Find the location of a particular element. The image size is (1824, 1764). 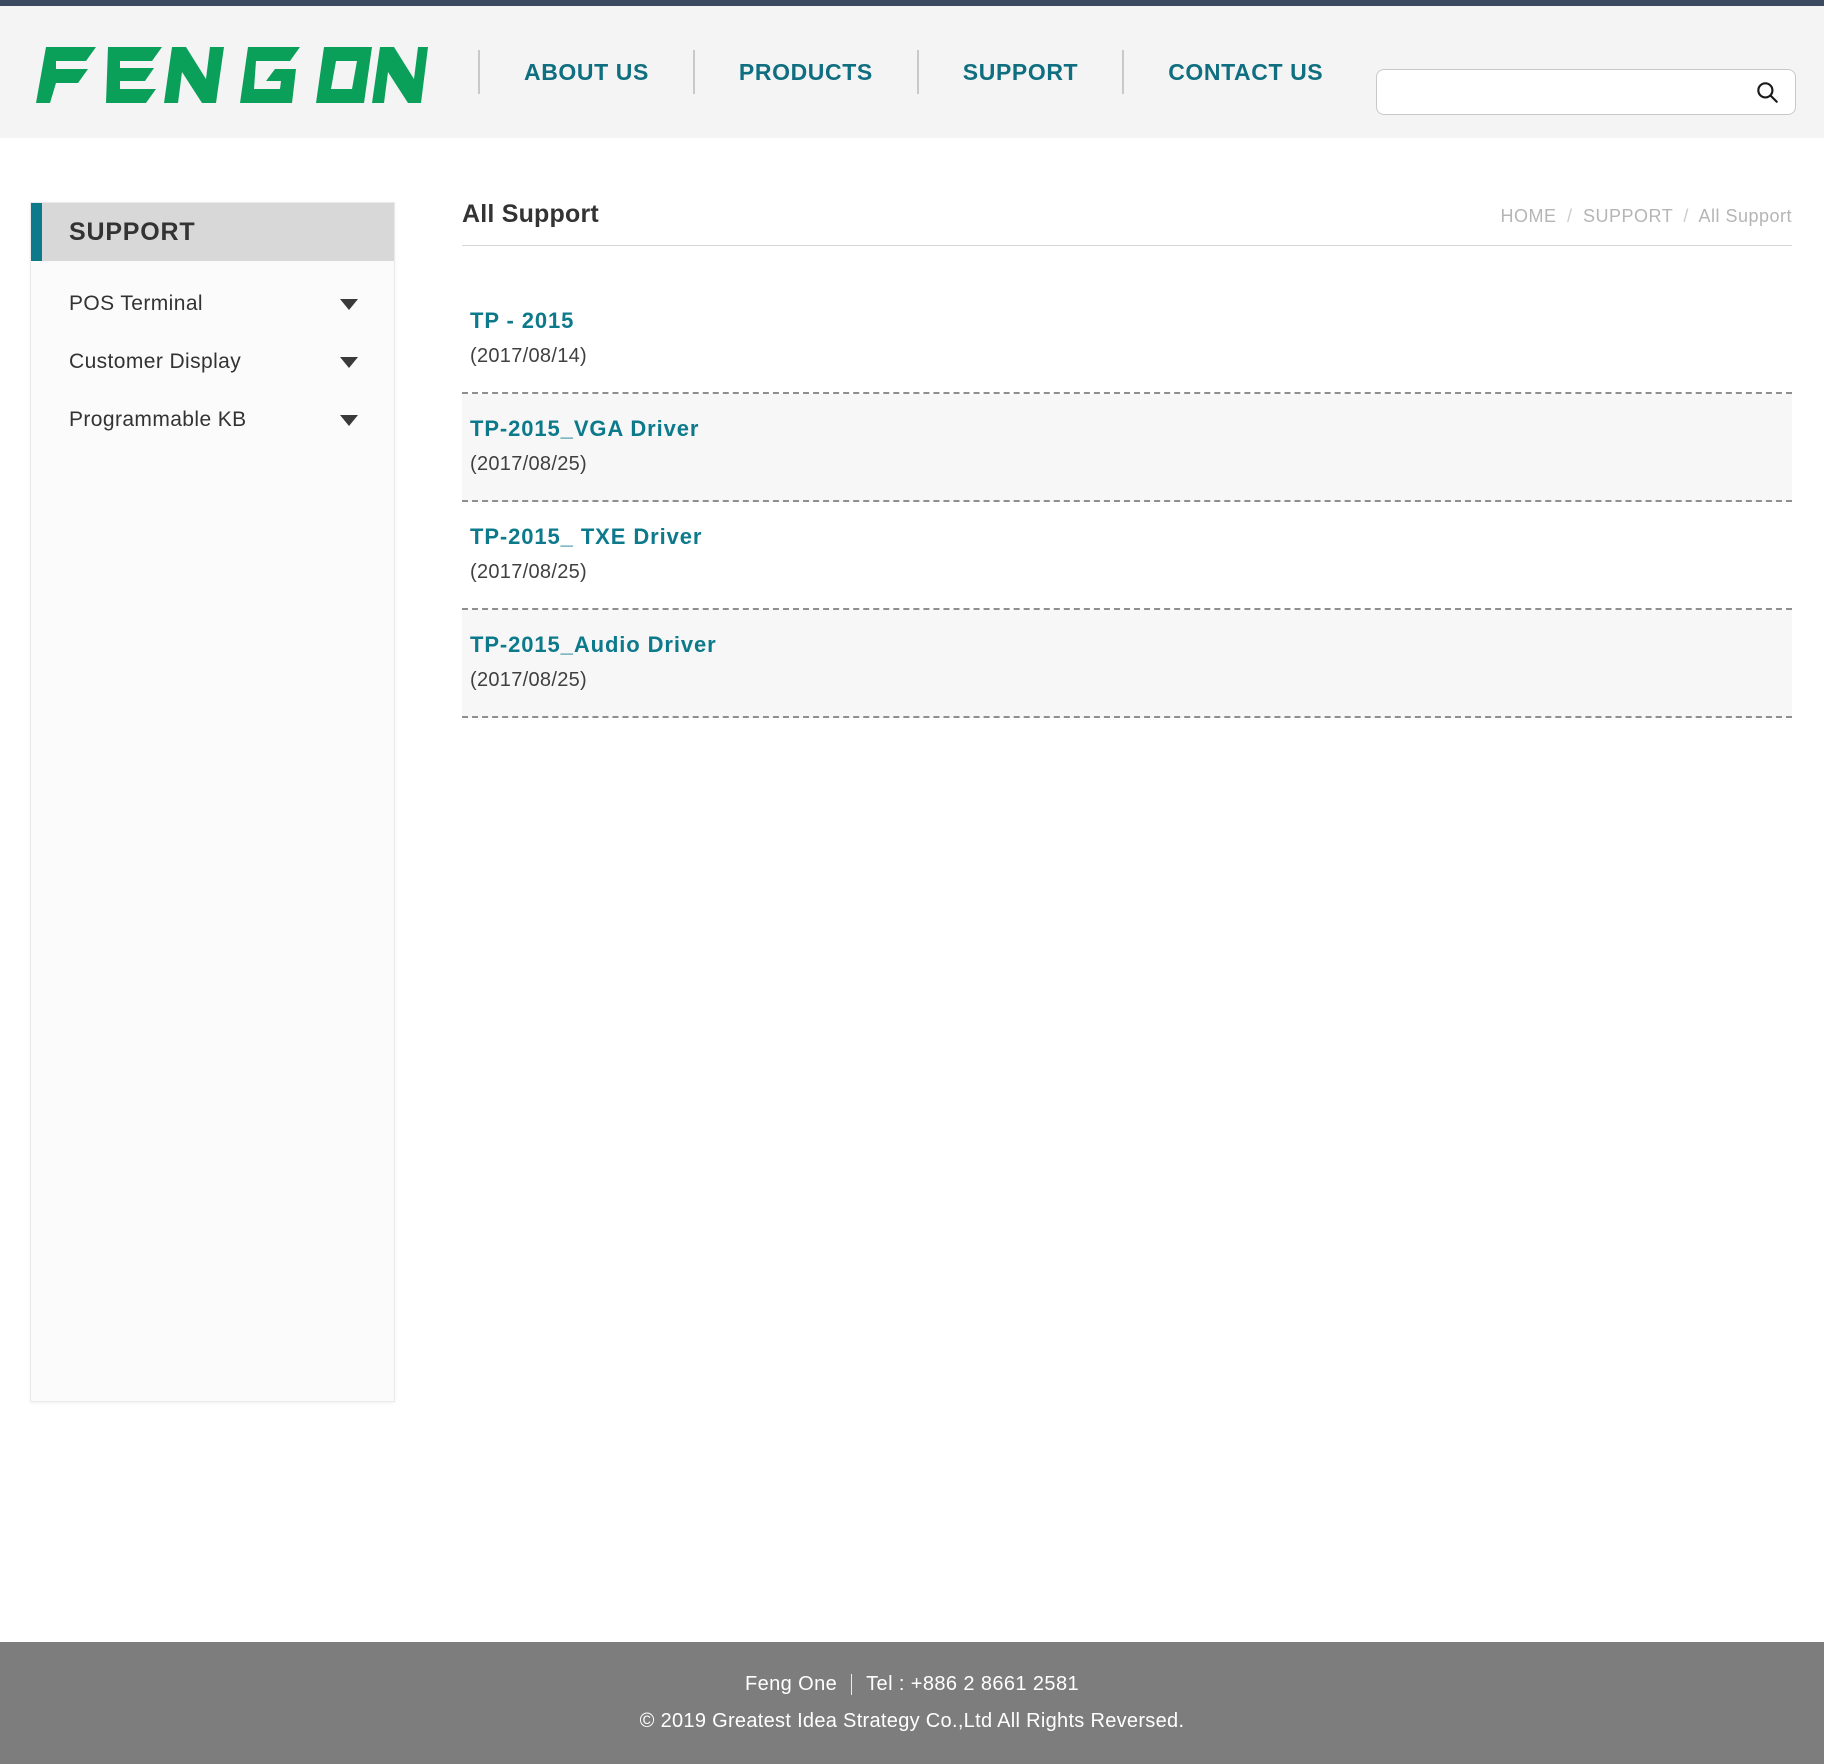

sidebar-item-label: POS Terminal is located at coordinates (136, 303).